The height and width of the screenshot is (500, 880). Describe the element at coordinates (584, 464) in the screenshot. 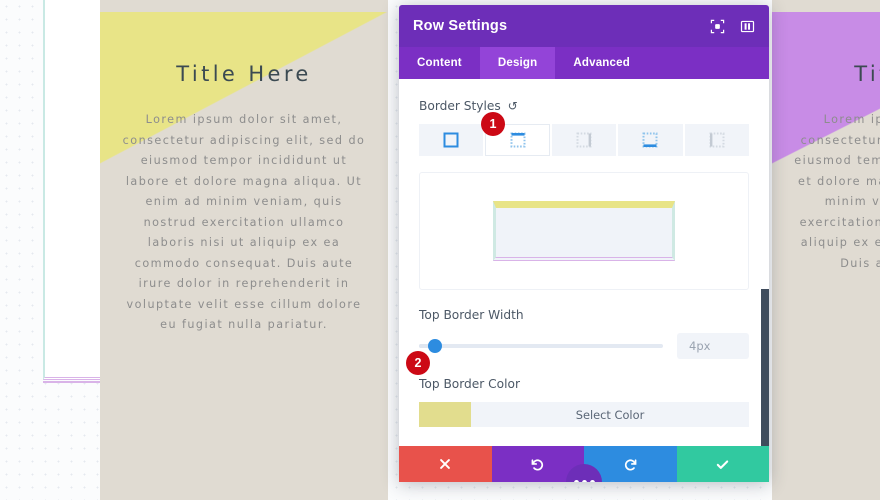

I see `modal-footer` at that location.